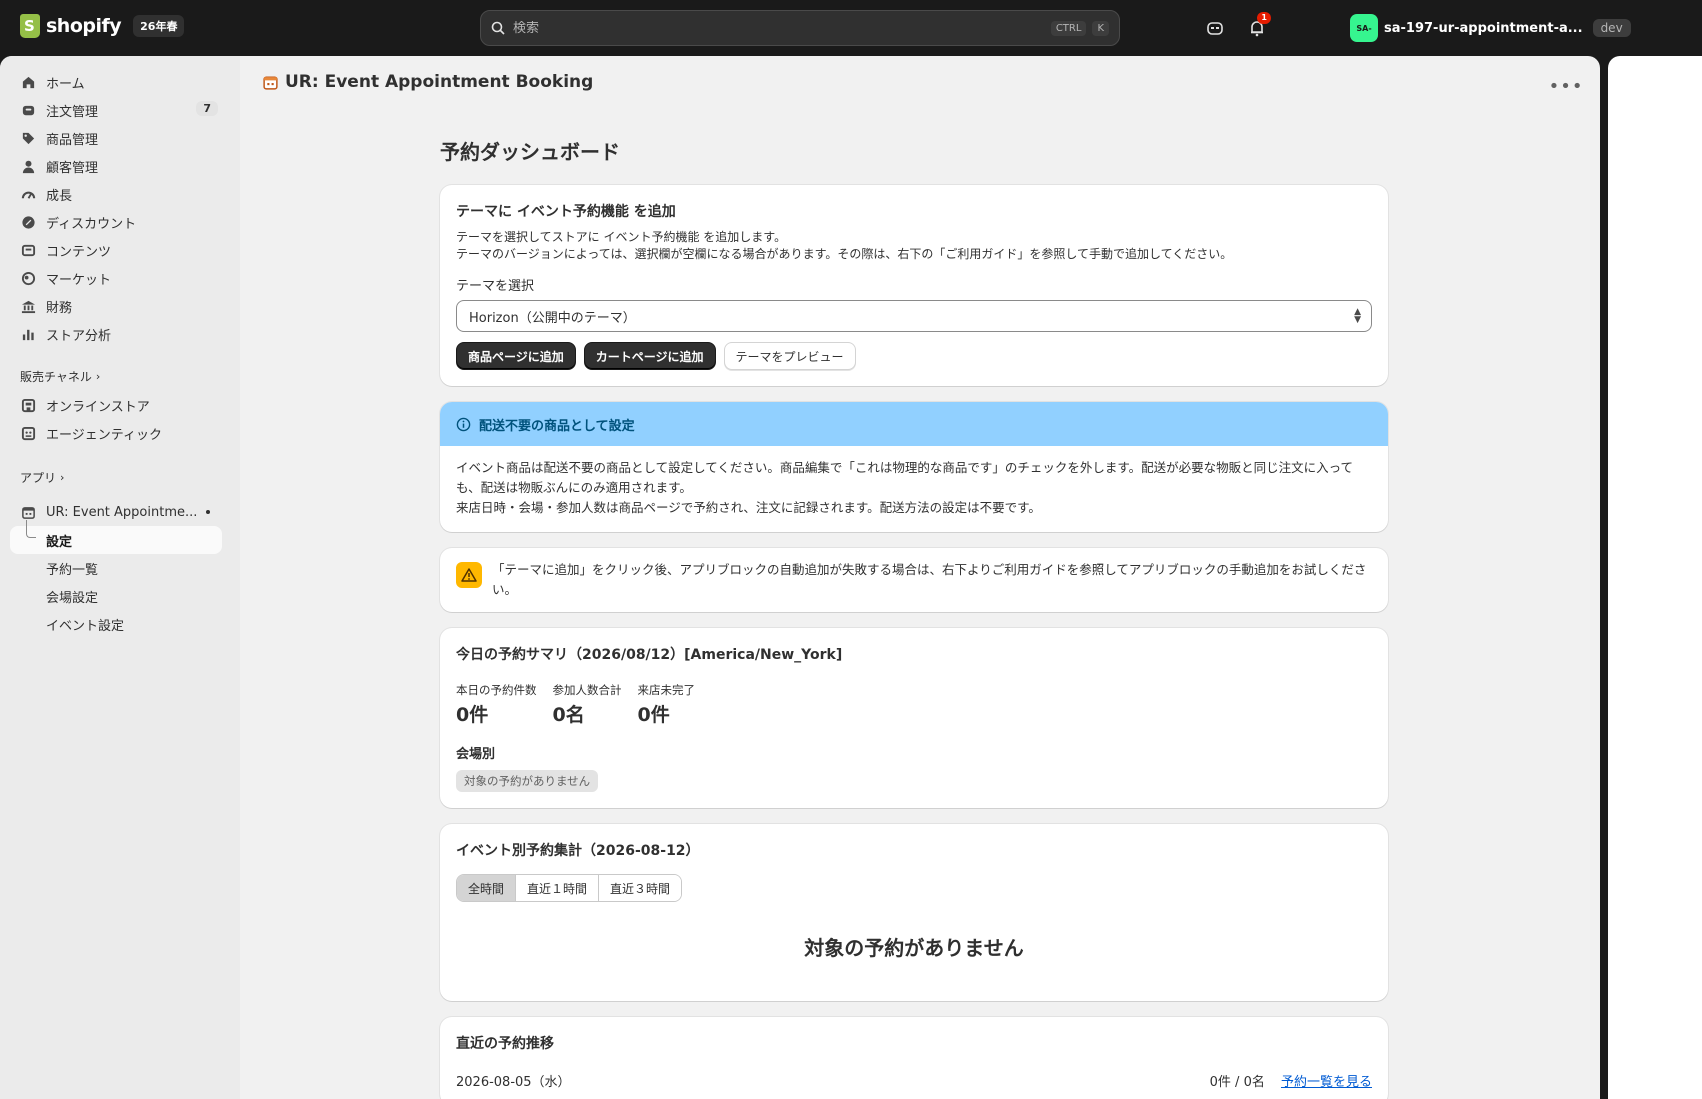  Describe the element at coordinates (914, 316) in the screenshot. I see `theme-select: Horizon（公開中のテーマ） ▲ ▼` at that location.